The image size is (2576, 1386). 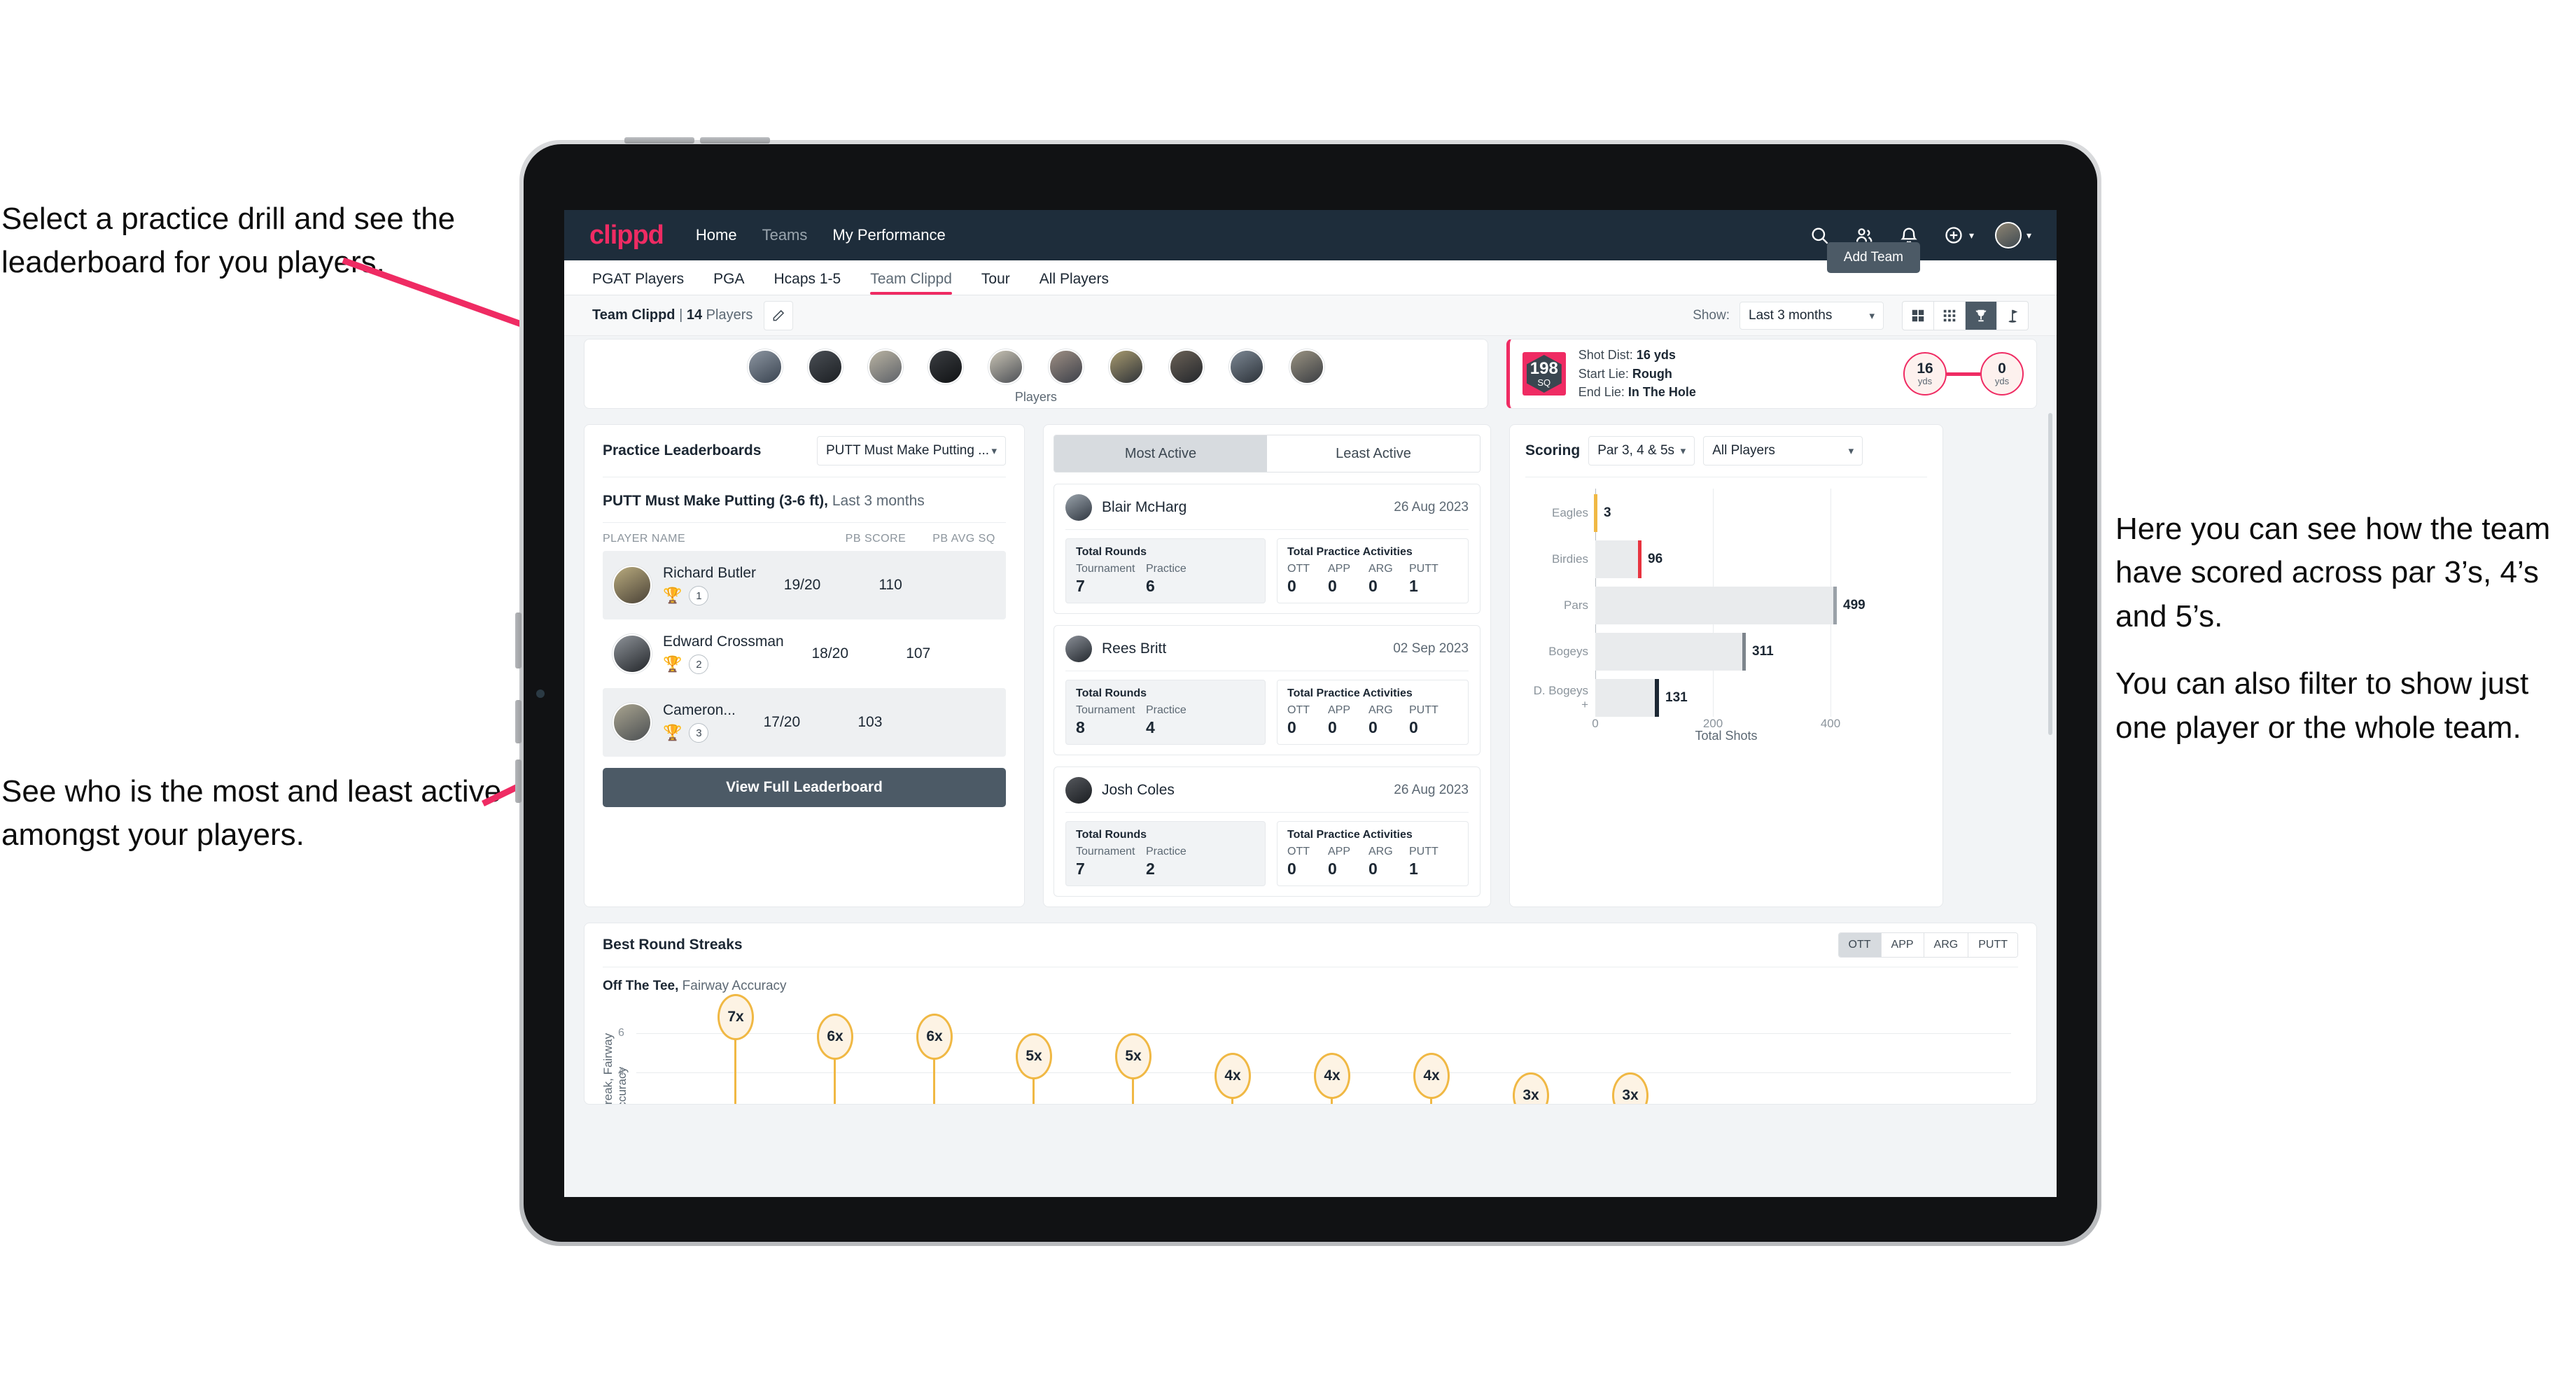 I want to click on table-row: Cameron... 🏆 3 17/20 103, so click(x=804, y=722).